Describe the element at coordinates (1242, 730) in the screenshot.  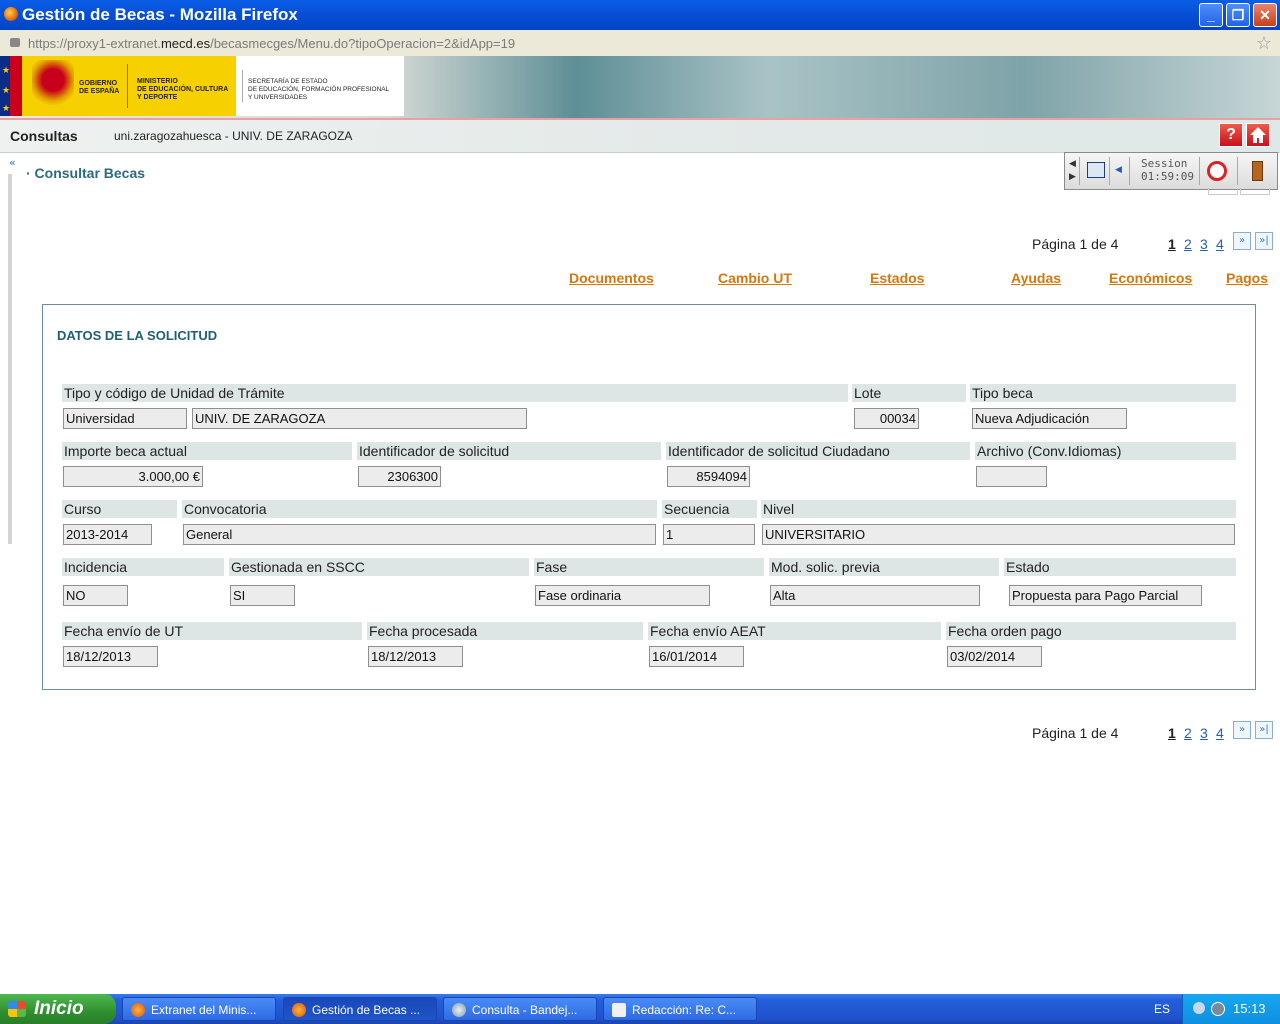
I see `next-page-button-bottom: »` at that location.